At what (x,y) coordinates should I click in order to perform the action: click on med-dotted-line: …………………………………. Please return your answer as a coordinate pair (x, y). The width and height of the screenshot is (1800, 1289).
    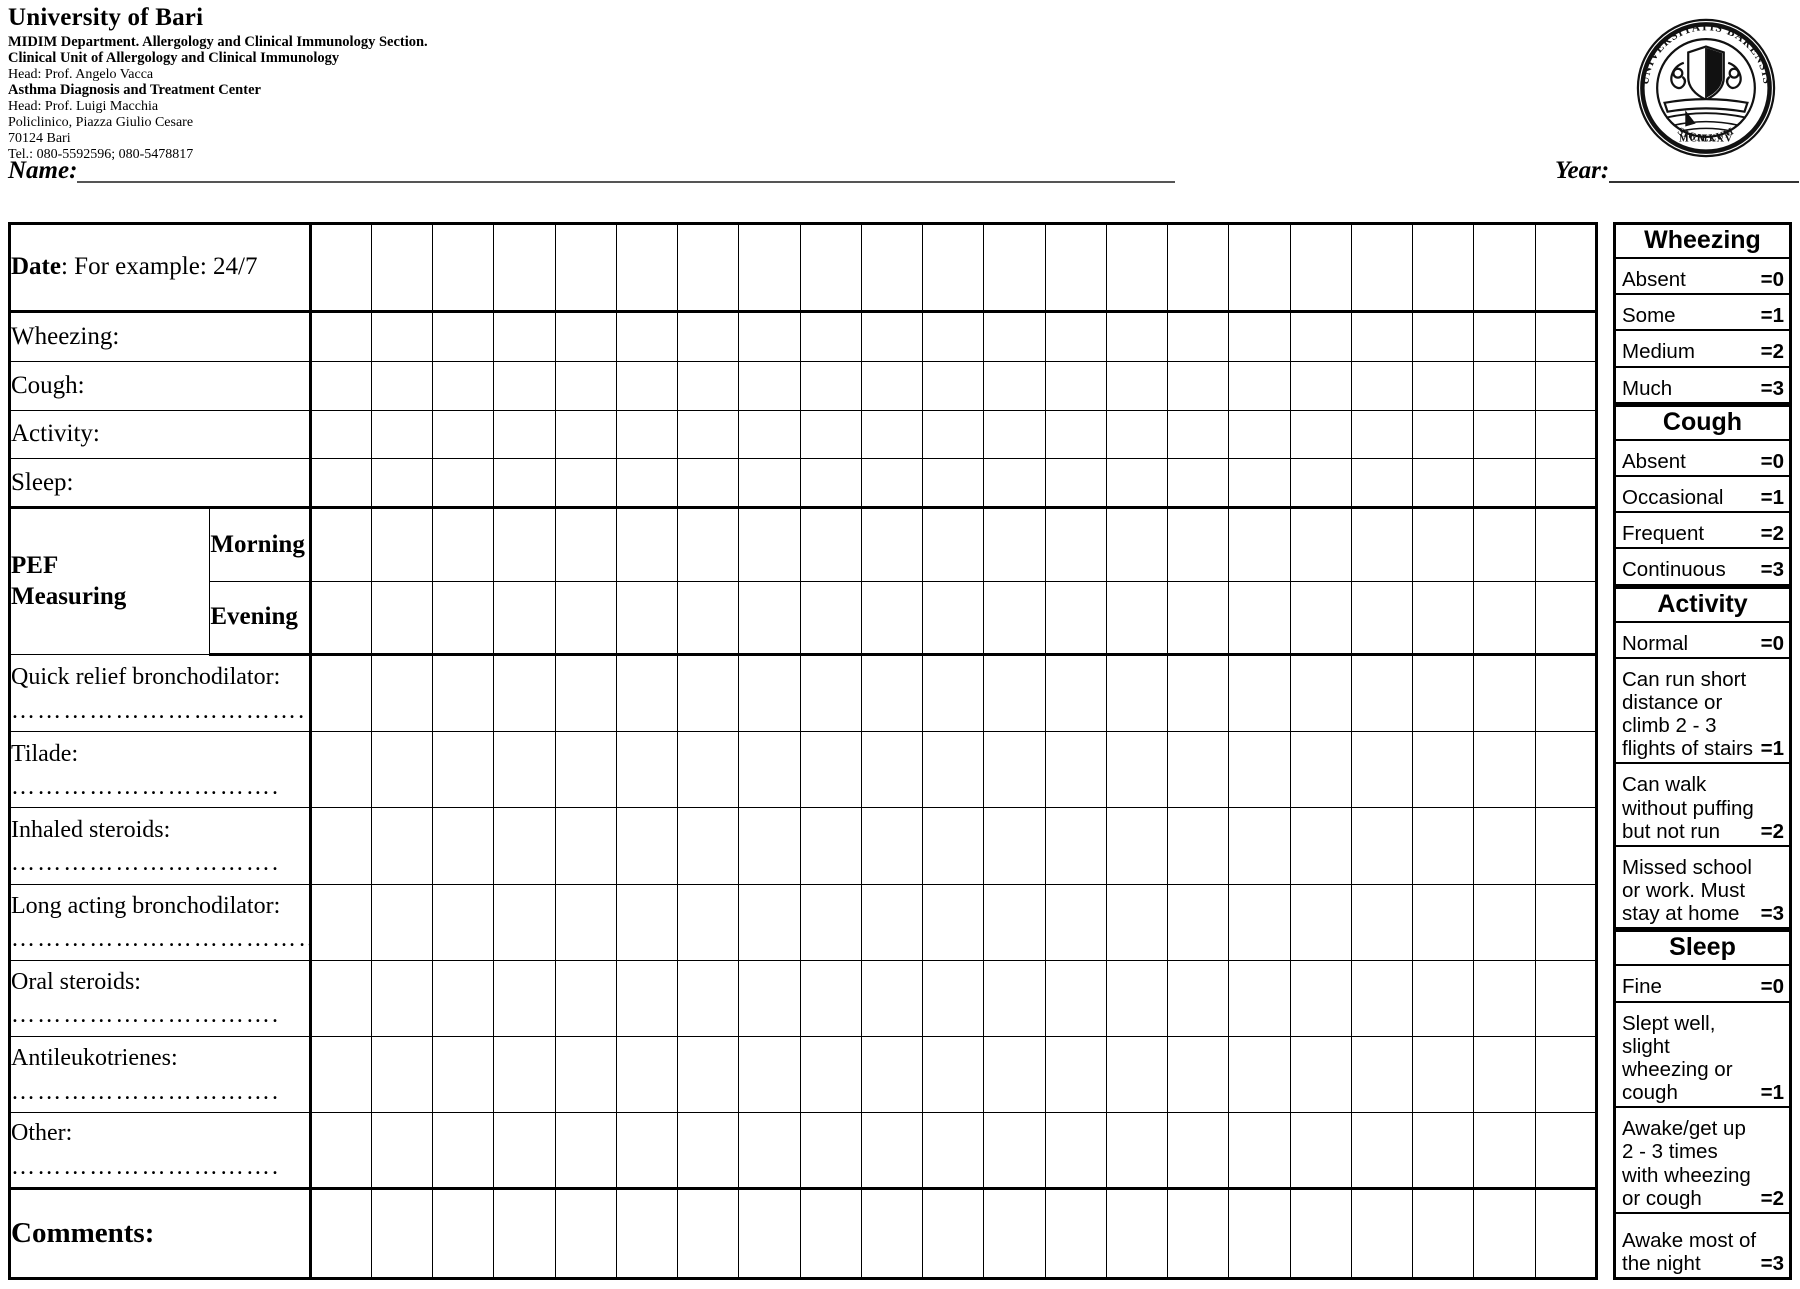
    Looking at the image, I should click on (159, 939).